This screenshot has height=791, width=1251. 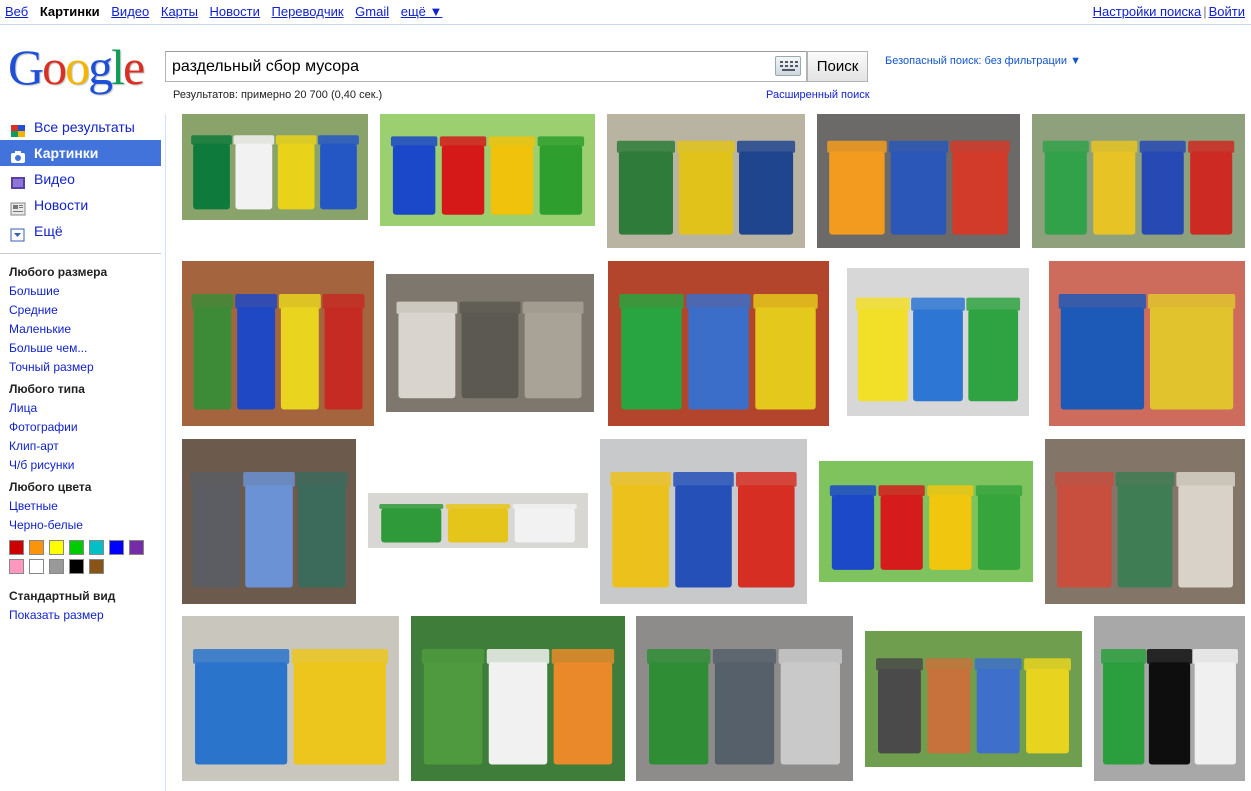 I want to click on search-settings-link: Настройки поиска, so click(x=1147, y=11).